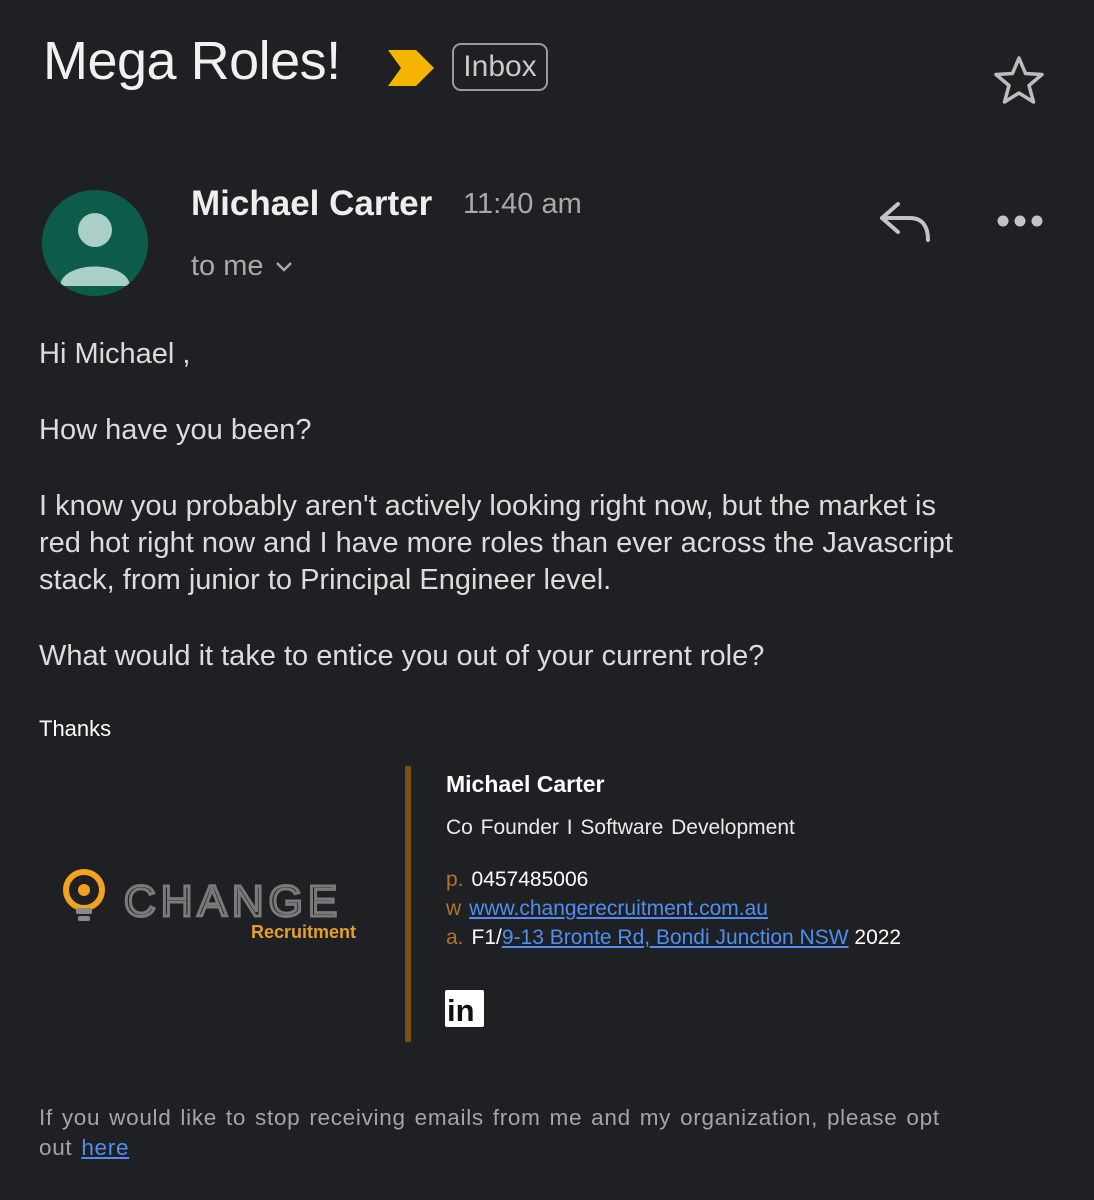 The height and width of the screenshot is (1200, 1094). What do you see at coordinates (904, 221) in the screenshot?
I see `reply-icon` at bounding box center [904, 221].